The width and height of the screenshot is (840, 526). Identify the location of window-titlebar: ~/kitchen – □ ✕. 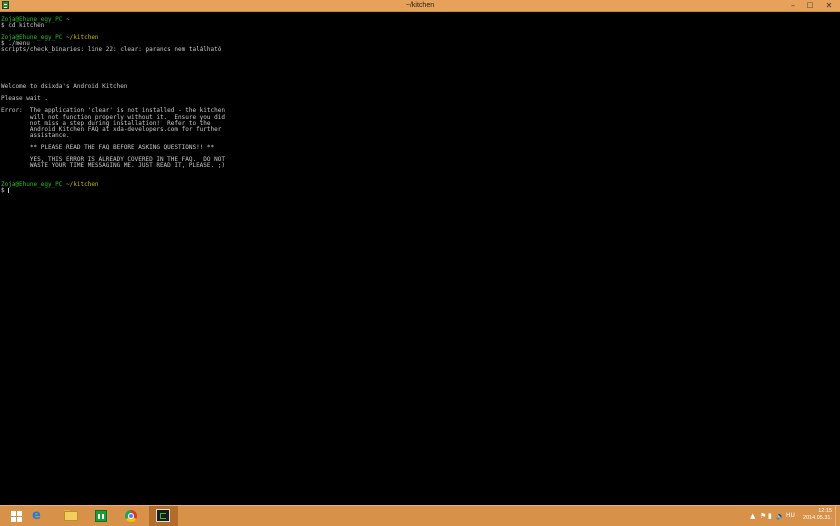
(420, 6).